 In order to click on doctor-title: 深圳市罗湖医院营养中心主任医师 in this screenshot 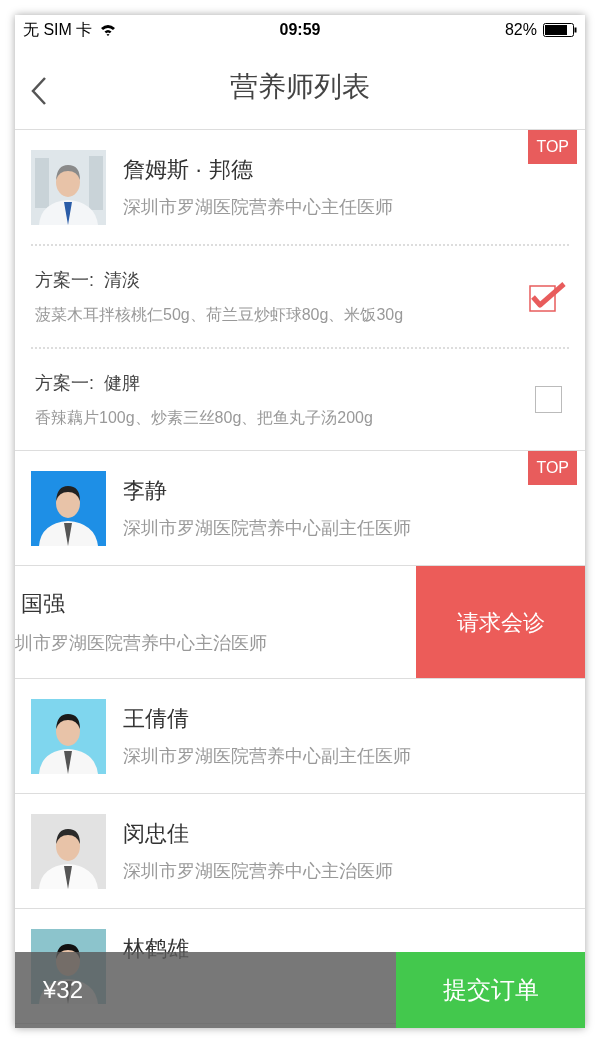, I will do `click(258, 207)`.